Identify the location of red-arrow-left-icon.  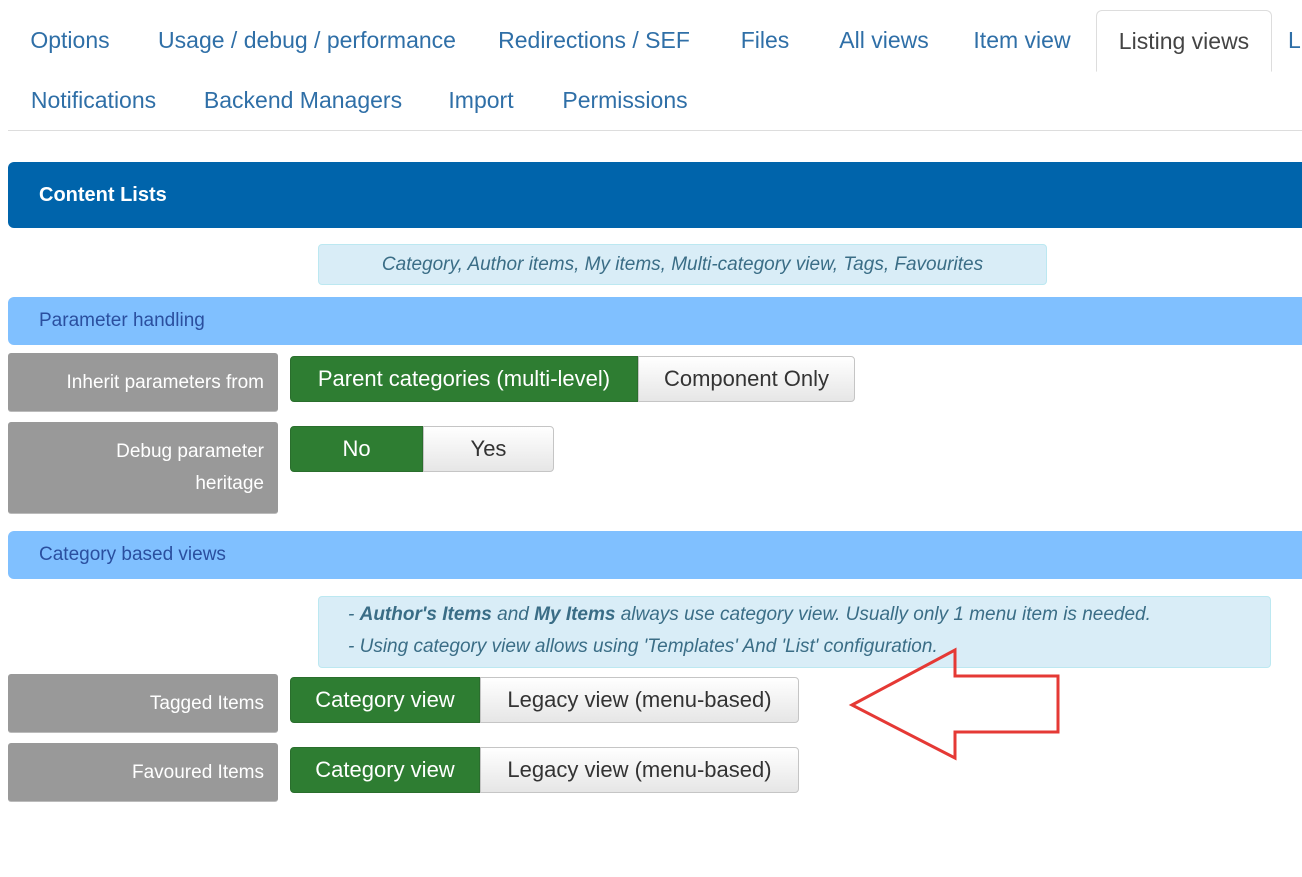
(954, 704).